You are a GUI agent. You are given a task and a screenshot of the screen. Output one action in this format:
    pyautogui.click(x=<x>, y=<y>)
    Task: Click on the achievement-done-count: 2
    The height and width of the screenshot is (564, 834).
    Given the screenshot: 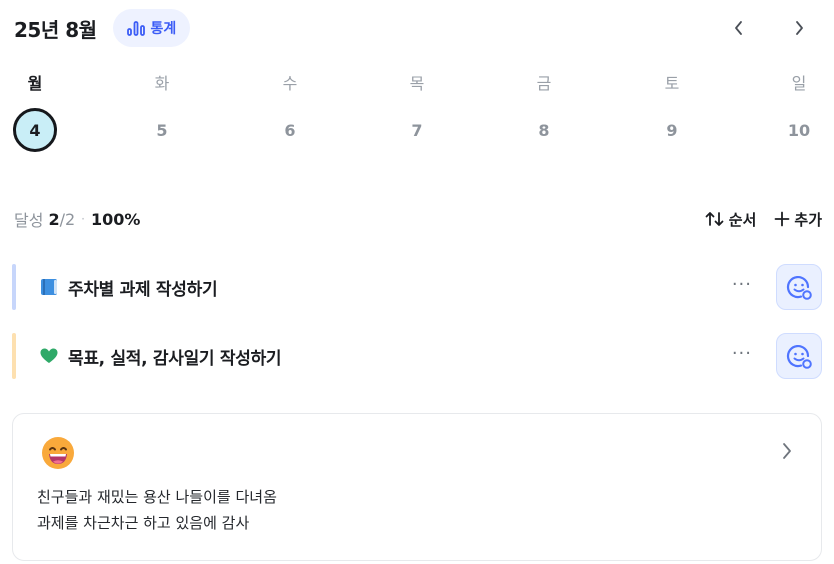 What is the action you would take?
    pyautogui.click(x=54, y=219)
    